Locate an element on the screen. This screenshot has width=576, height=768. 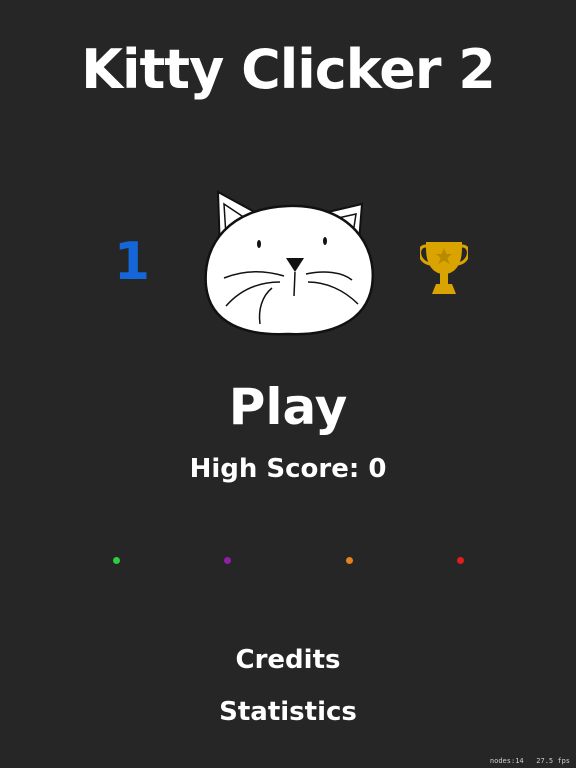
indicator-dot-orange is located at coordinates (349, 560).